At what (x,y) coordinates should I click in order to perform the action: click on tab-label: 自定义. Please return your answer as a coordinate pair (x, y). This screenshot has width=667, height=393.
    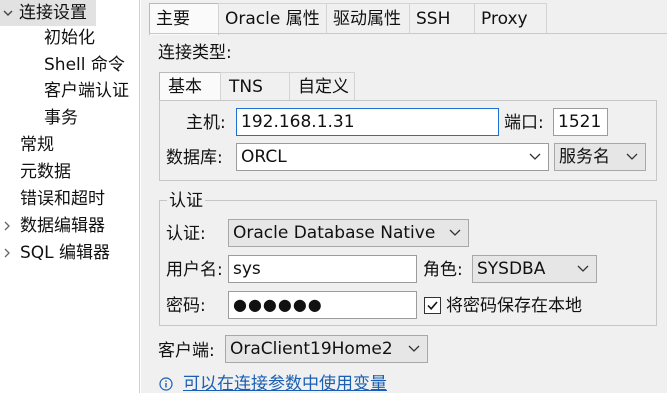
    Looking at the image, I should click on (323, 87).